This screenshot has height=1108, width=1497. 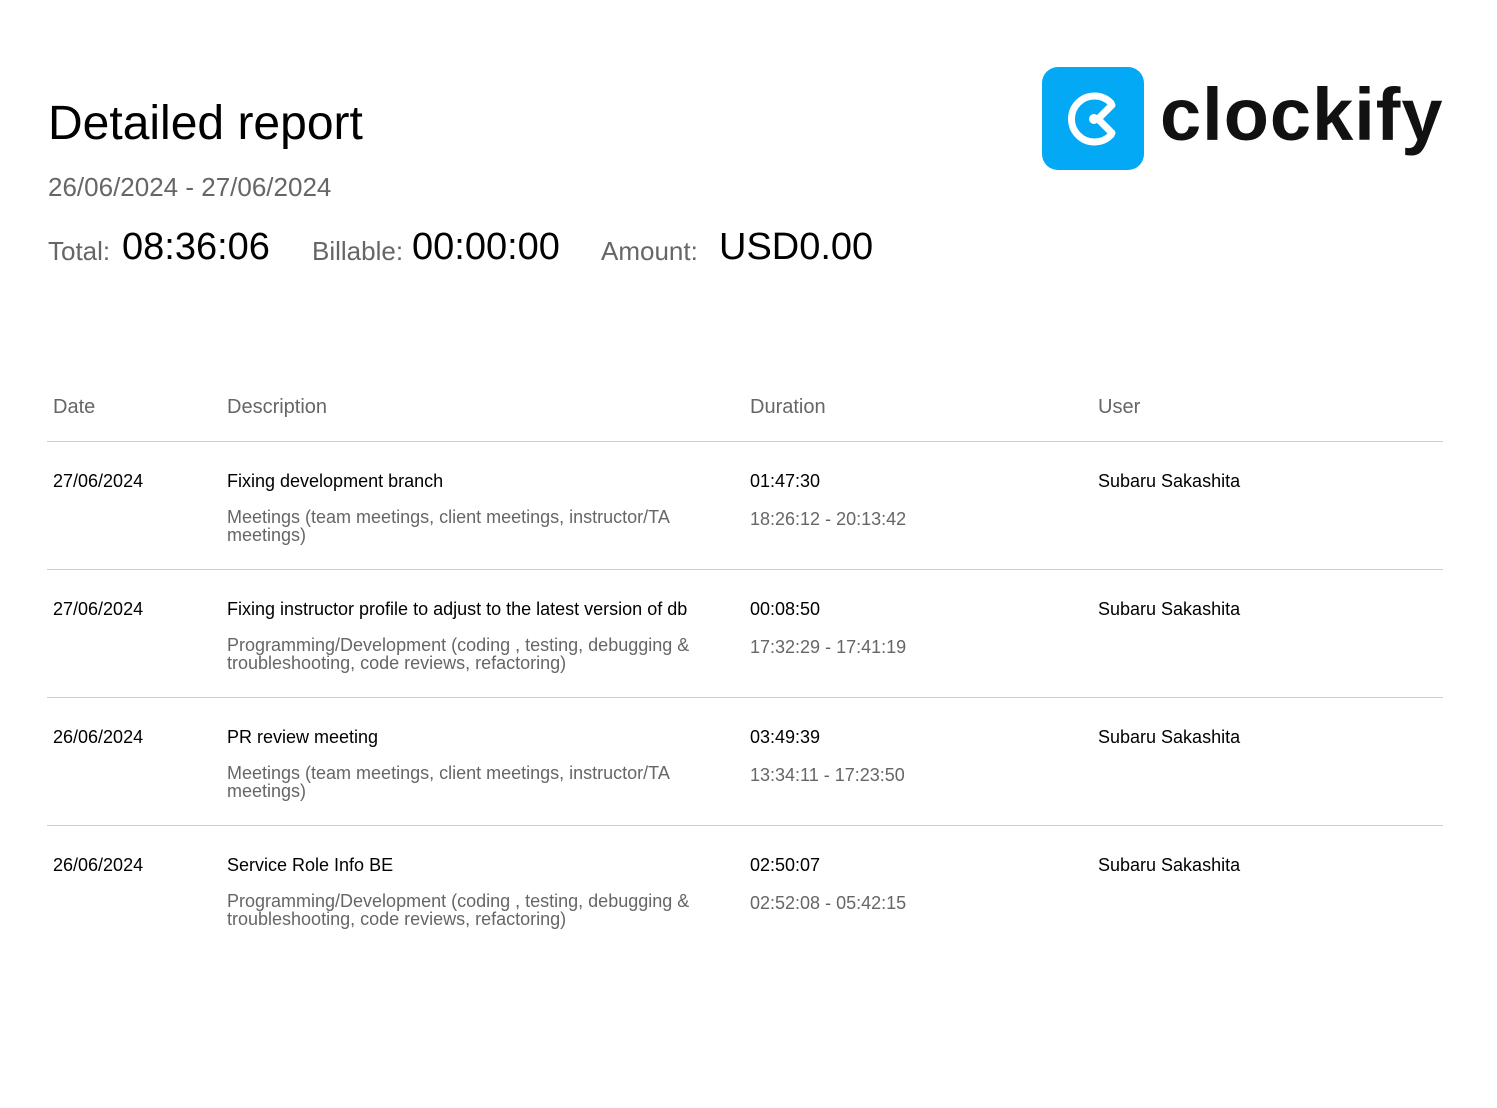 What do you see at coordinates (205, 123) in the screenshot?
I see `report-title: Detailed report` at bounding box center [205, 123].